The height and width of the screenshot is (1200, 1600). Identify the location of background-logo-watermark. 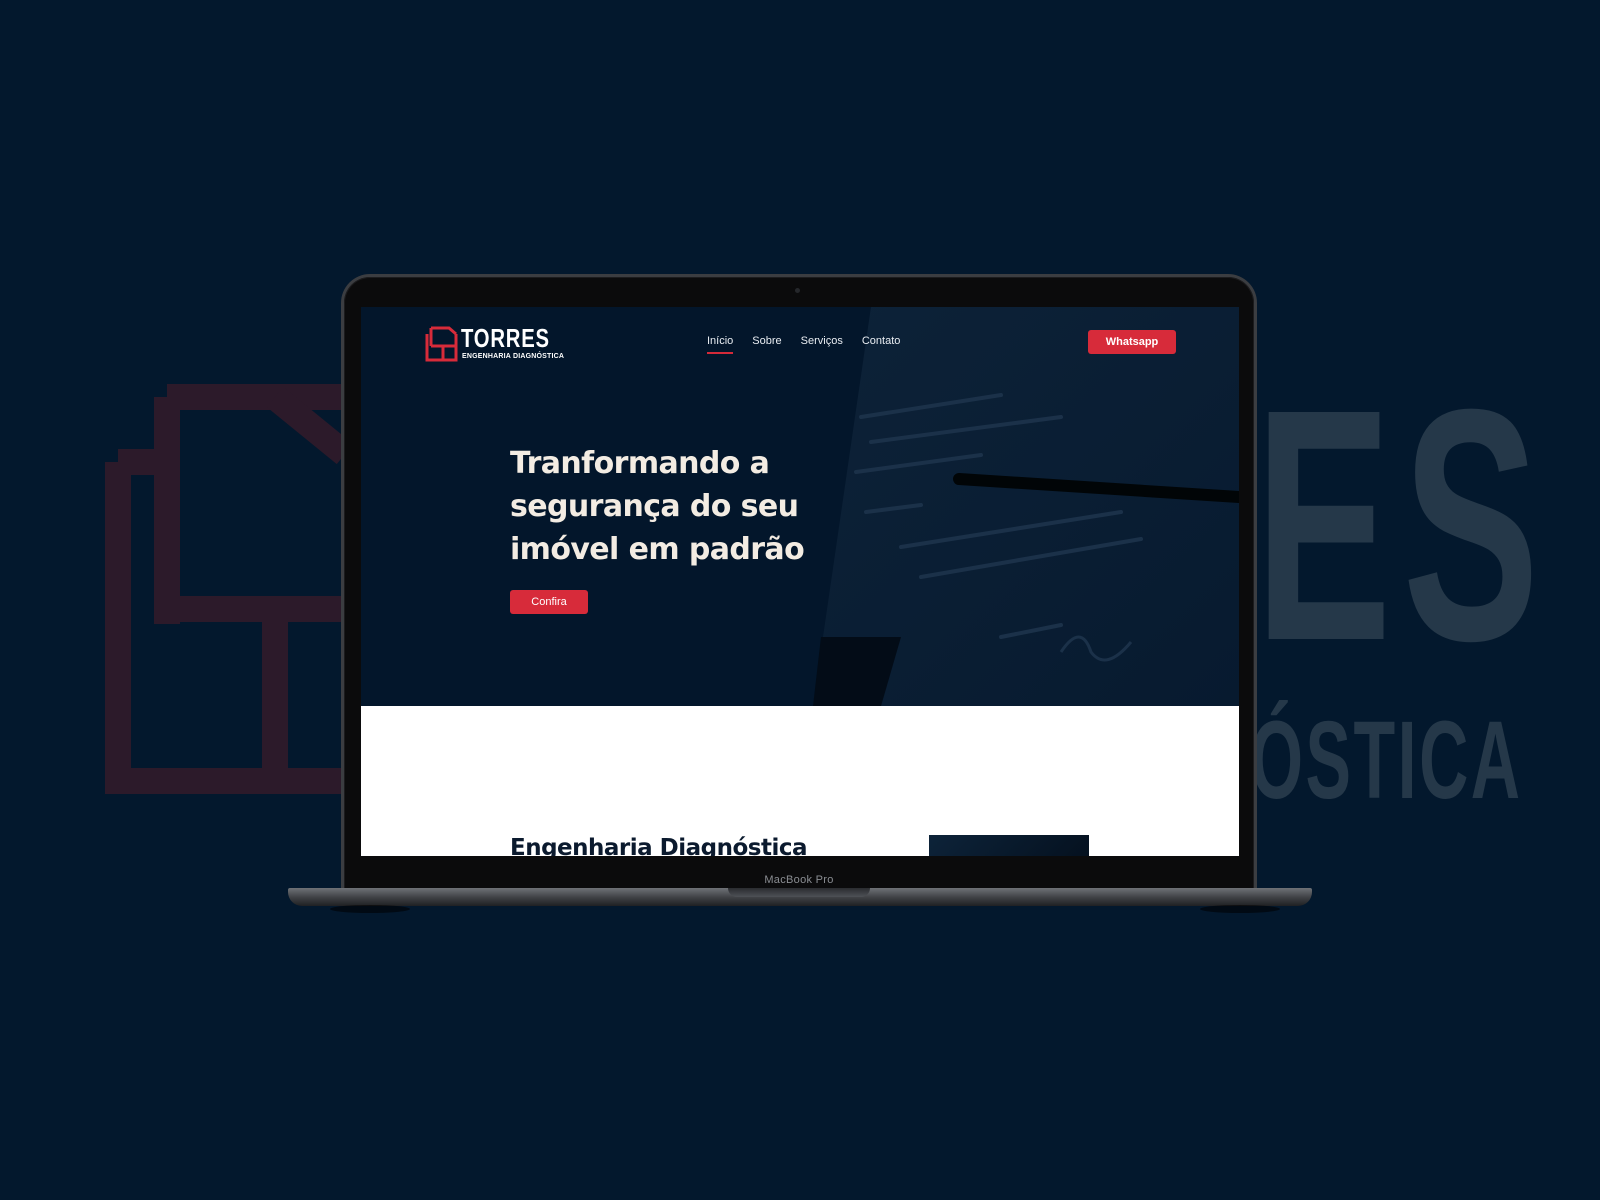
(225, 589).